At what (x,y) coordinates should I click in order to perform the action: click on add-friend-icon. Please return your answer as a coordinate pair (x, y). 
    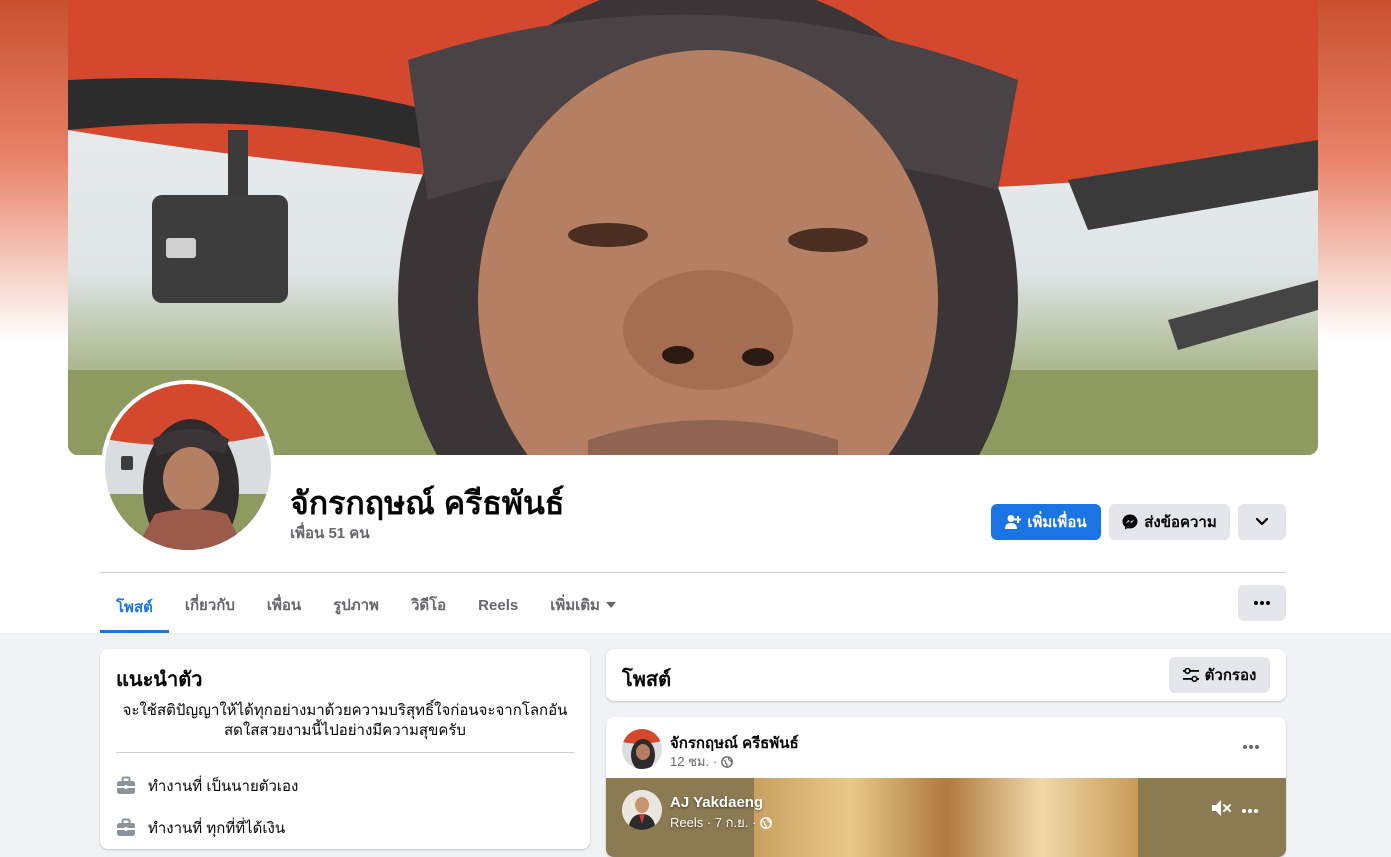
    Looking at the image, I should click on (1013, 522).